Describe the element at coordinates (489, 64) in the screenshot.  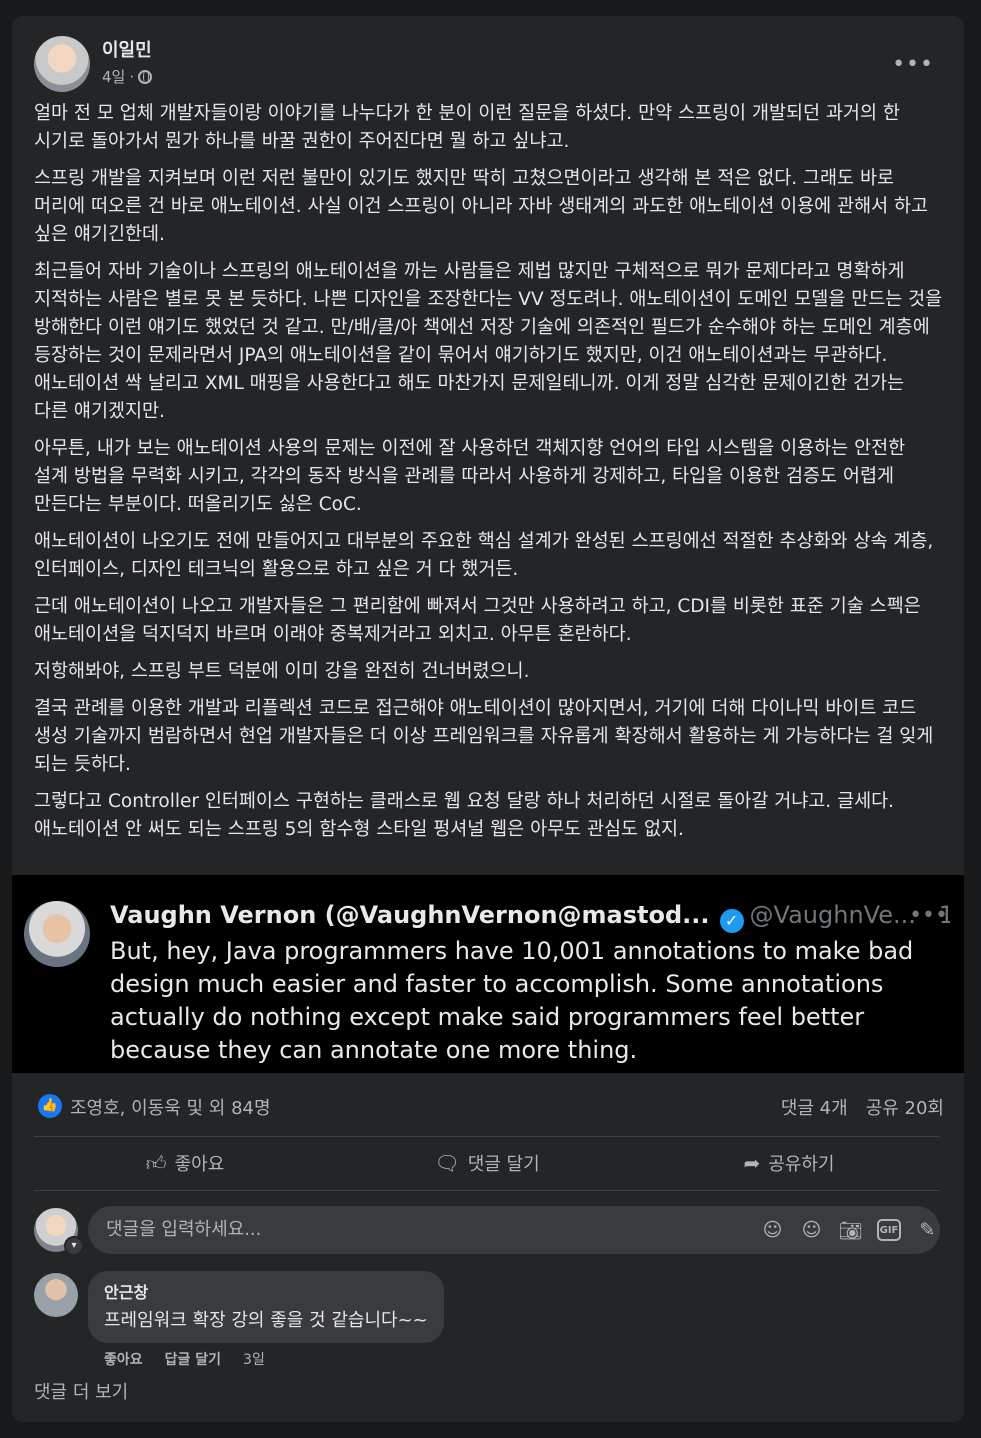
I see `post-header: 이일민 4일 · •••` at that location.